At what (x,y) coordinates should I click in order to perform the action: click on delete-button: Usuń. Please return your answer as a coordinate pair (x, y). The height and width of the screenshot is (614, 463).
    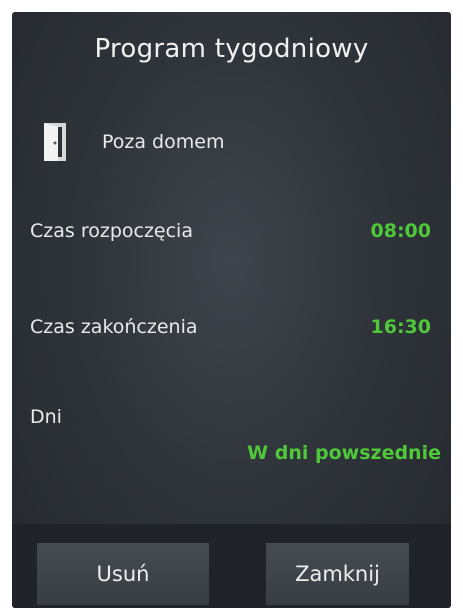
    Looking at the image, I should click on (123, 574).